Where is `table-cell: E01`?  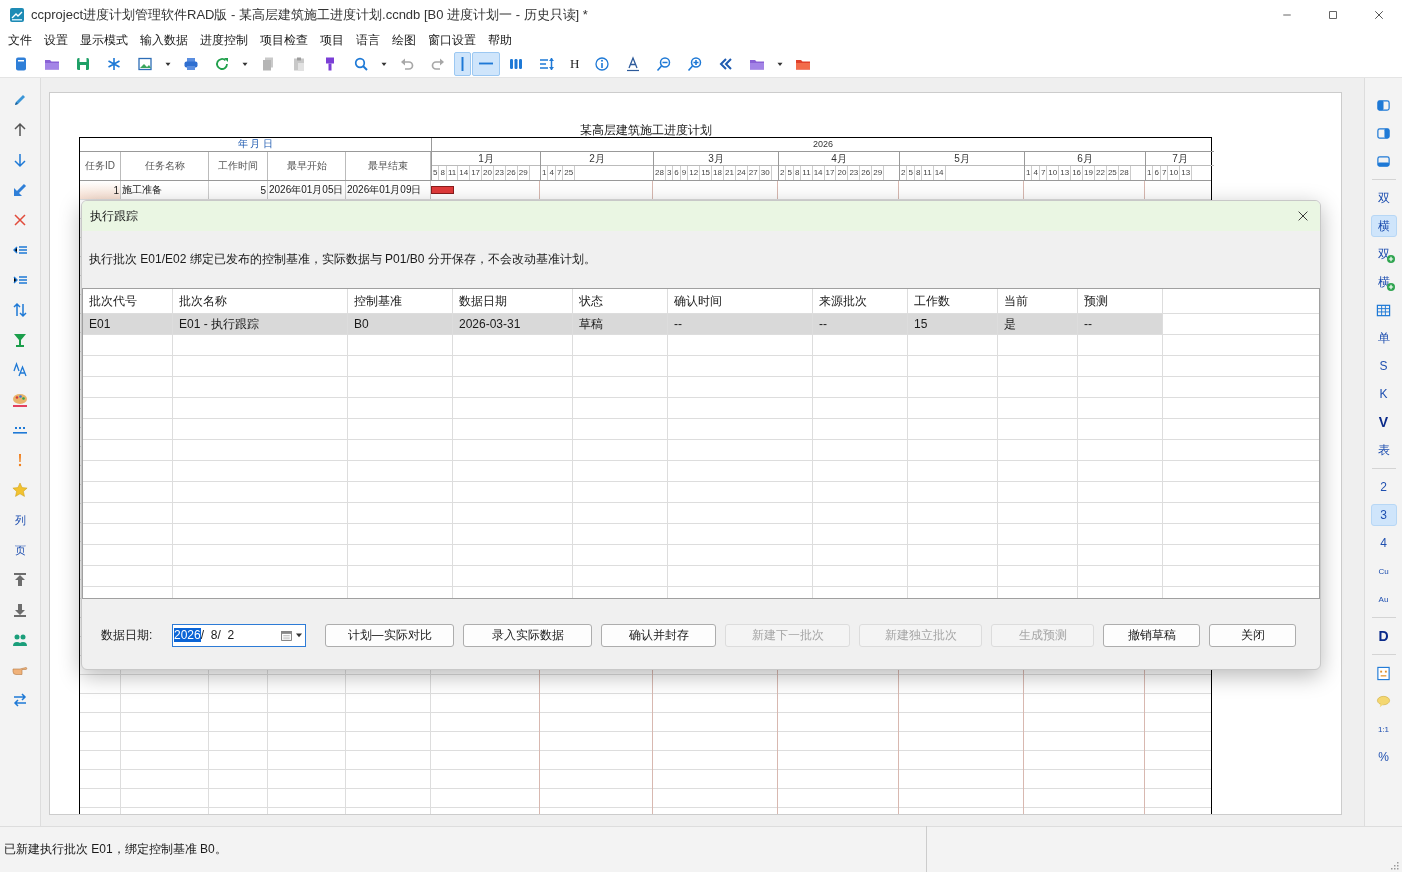 table-cell: E01 is located at coordinates (128, 324).